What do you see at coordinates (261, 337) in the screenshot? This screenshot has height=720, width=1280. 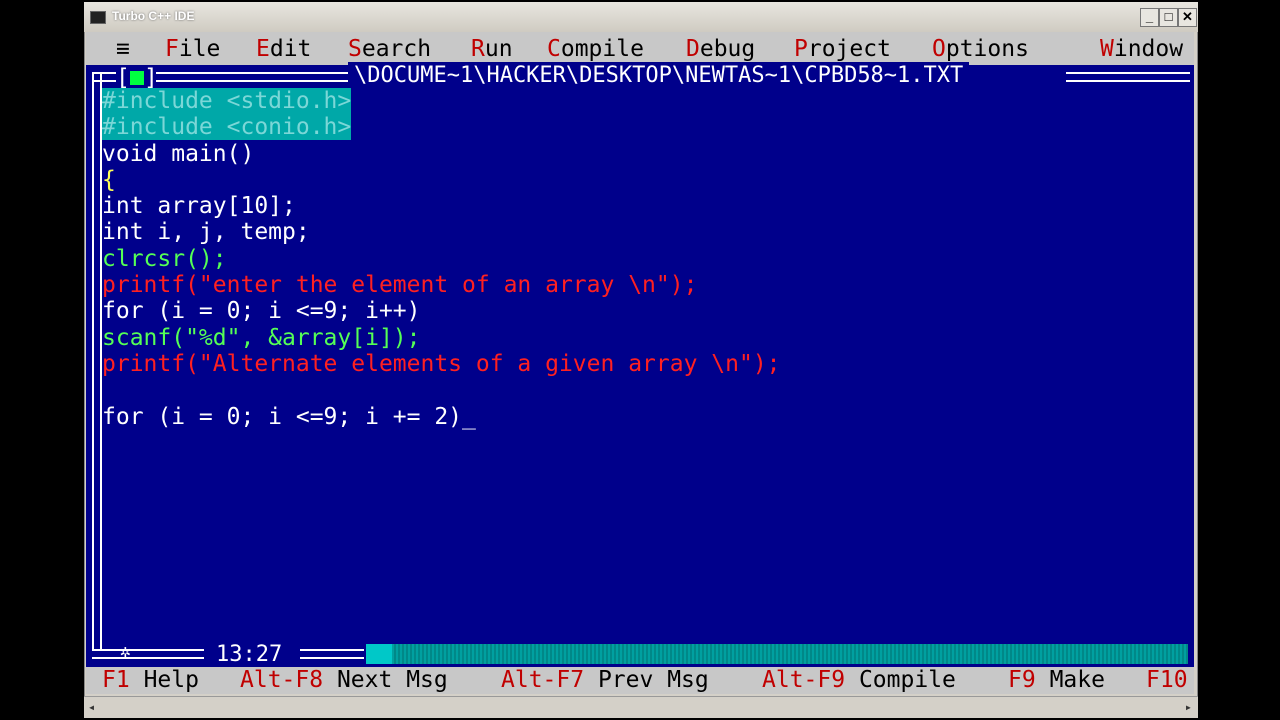 I see `code-line-10: scanf("%d", &array[i]);` at bounding box center [261, 337].